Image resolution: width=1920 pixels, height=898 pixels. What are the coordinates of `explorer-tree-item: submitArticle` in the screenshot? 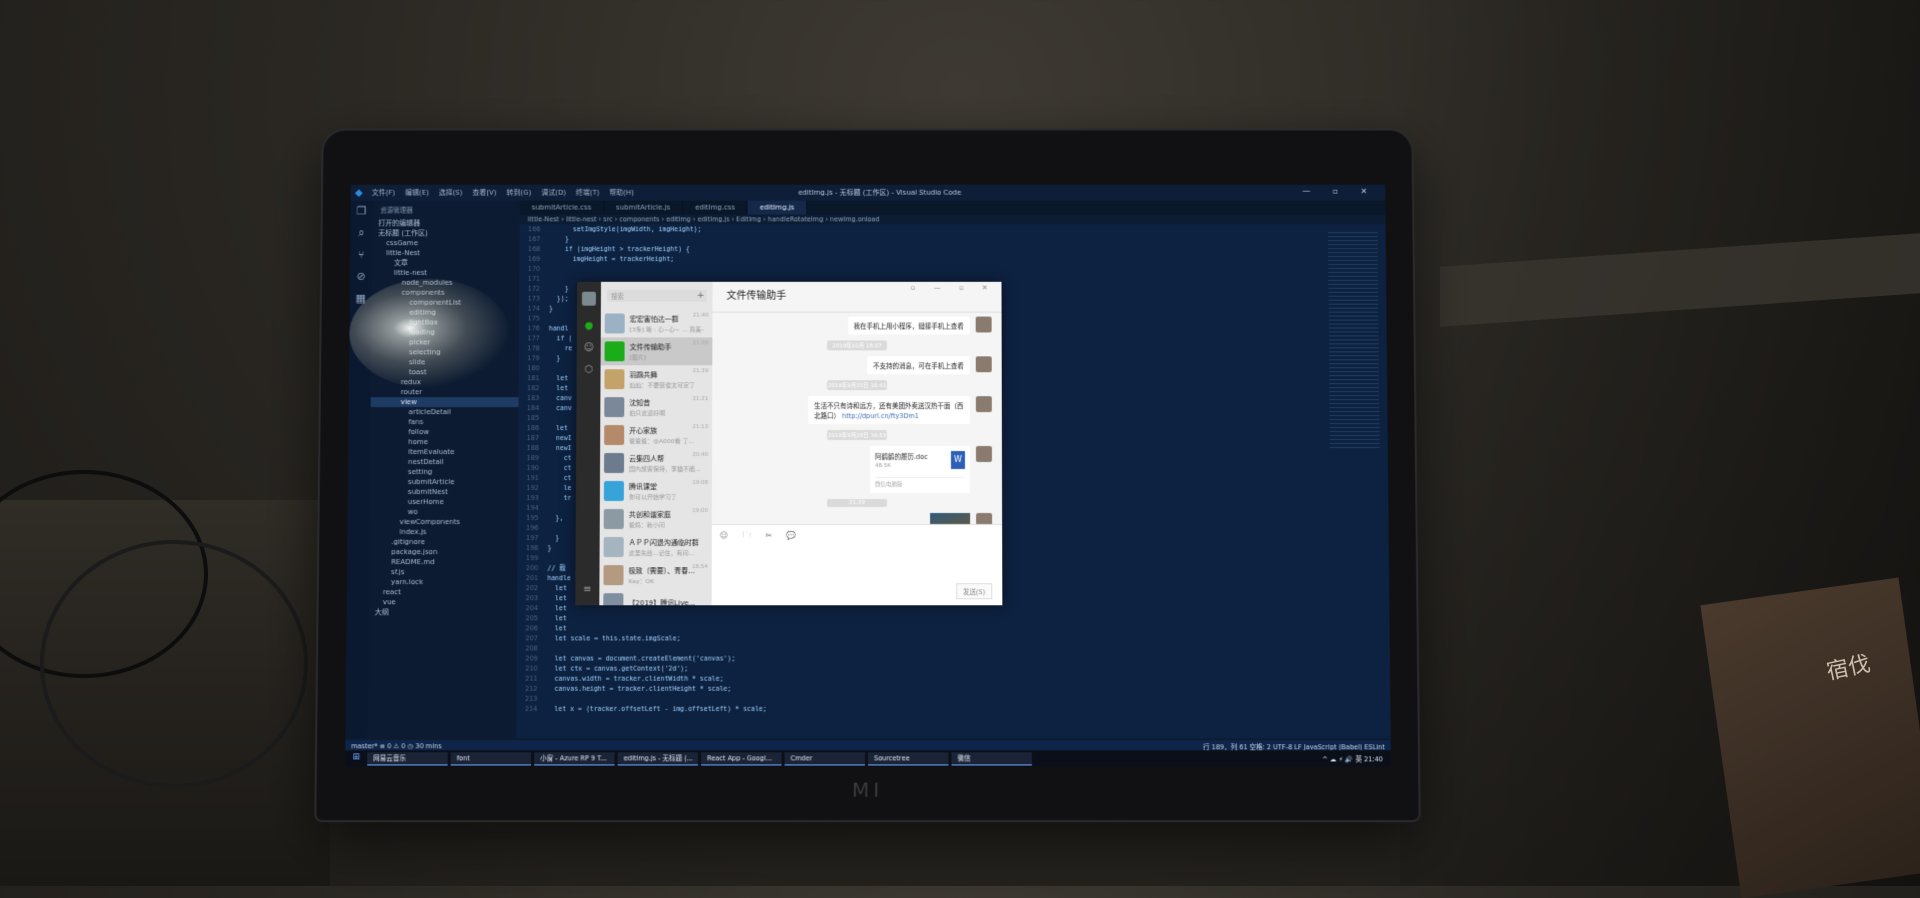 It's located at (444, 482).